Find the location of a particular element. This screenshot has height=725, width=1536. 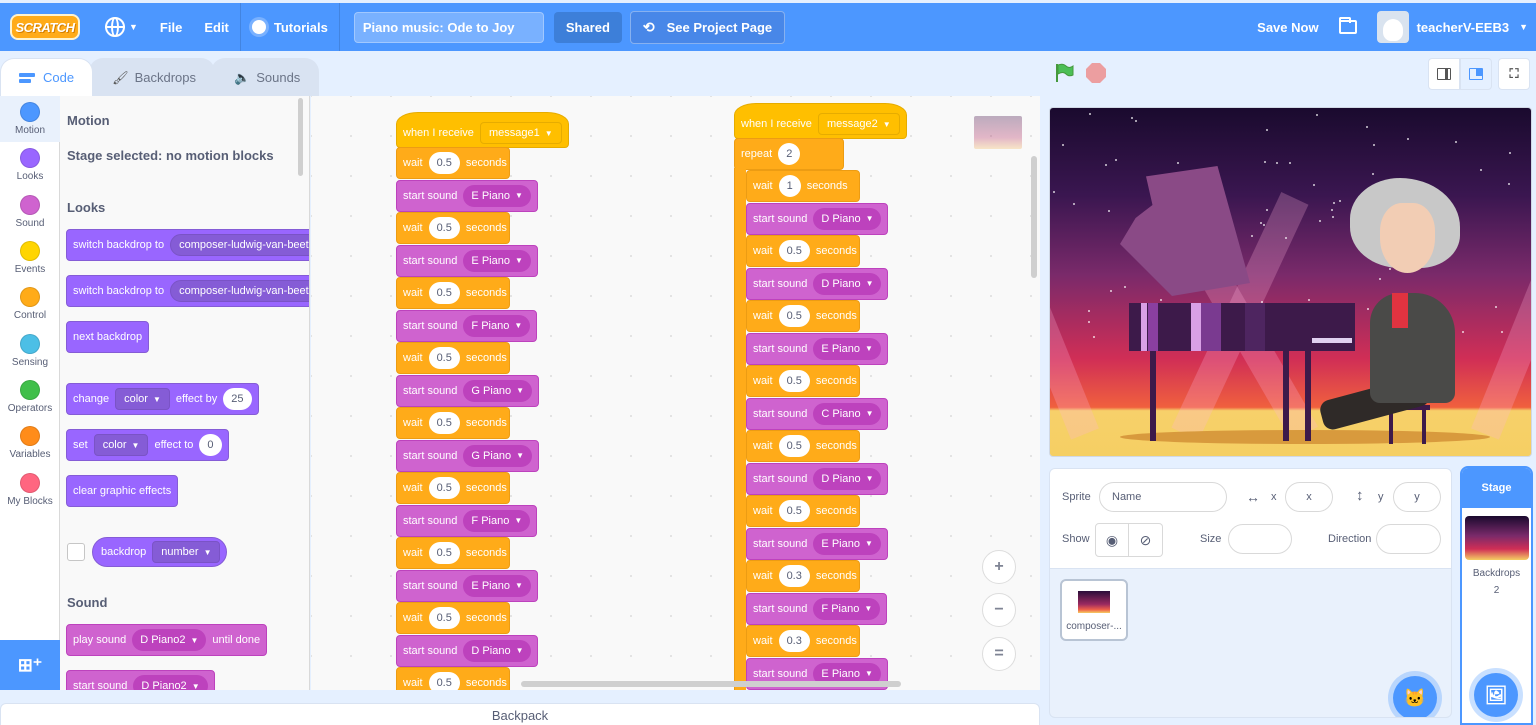

wait-block: wait 1 seconds is located at coordinates (803, 186).